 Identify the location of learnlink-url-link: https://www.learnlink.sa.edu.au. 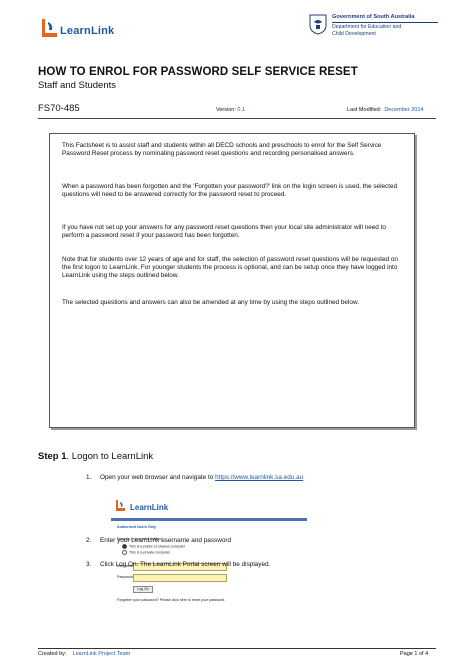
(259, 477).